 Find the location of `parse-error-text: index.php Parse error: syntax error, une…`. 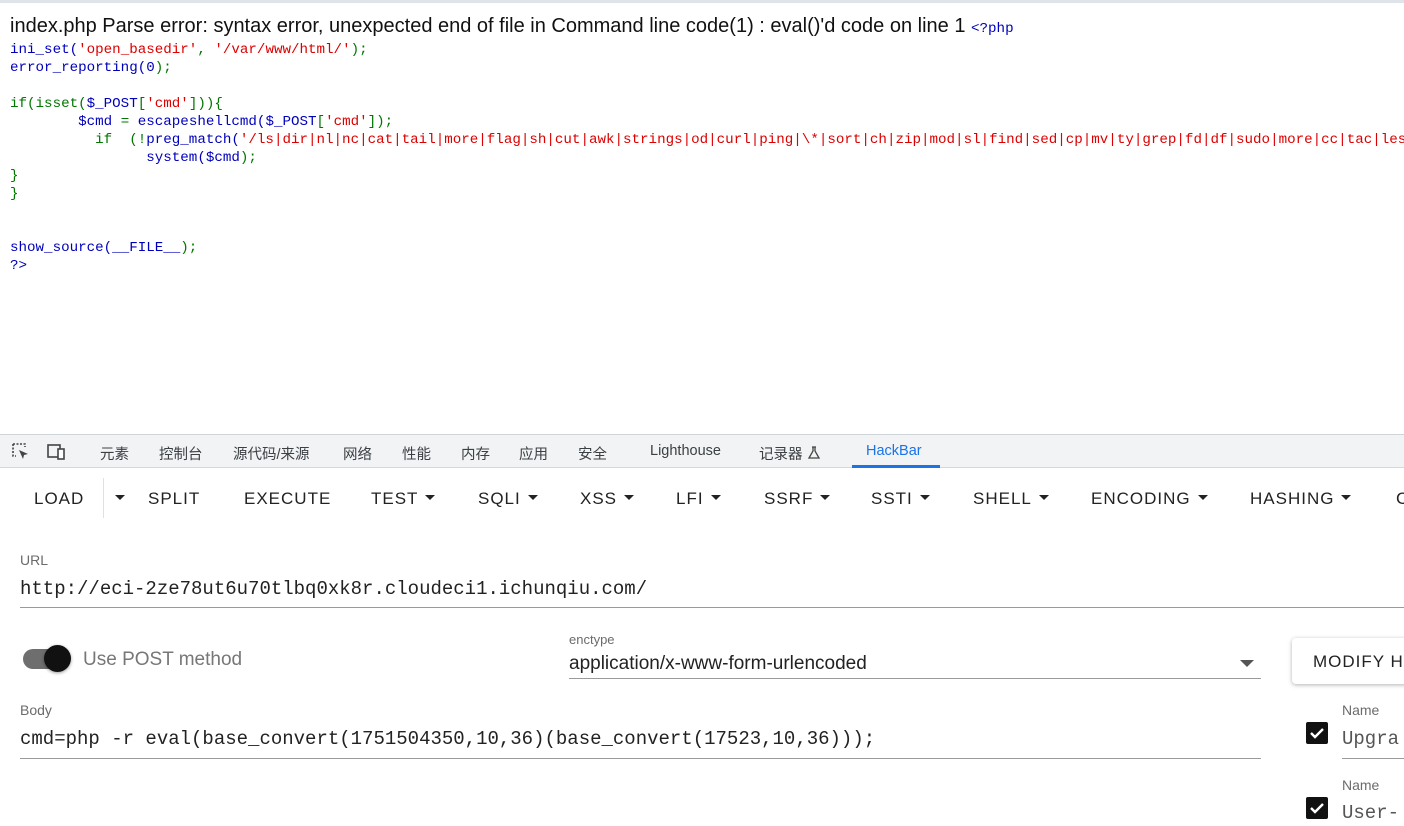

parse-error-text: index.php Parse error: syntax error, une… is located at coordinates (488, 26).